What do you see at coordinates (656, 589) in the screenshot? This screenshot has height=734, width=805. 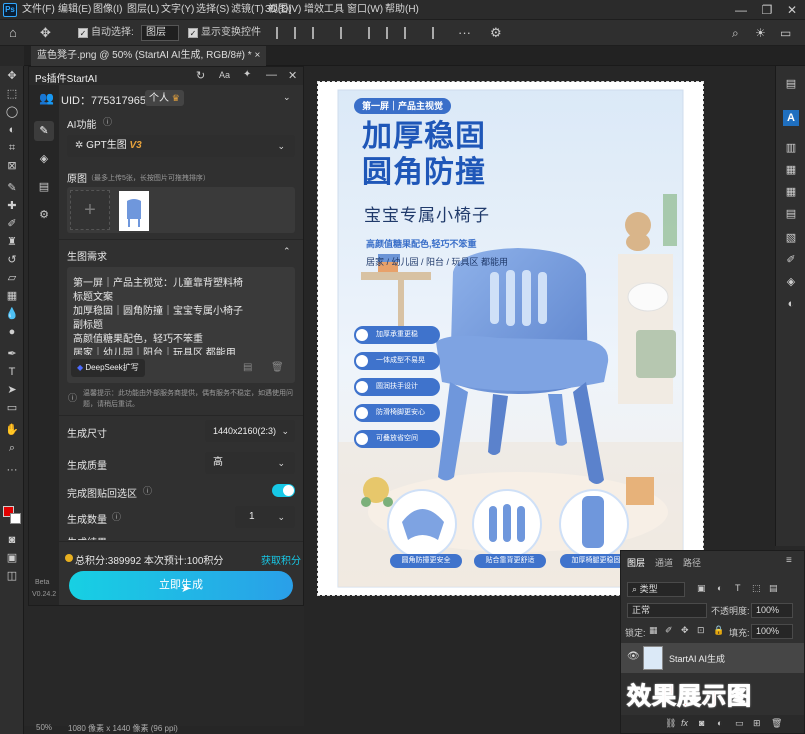 I see `layer-kind-filter: ⌕ 类型` at bounding box center [656, 589].